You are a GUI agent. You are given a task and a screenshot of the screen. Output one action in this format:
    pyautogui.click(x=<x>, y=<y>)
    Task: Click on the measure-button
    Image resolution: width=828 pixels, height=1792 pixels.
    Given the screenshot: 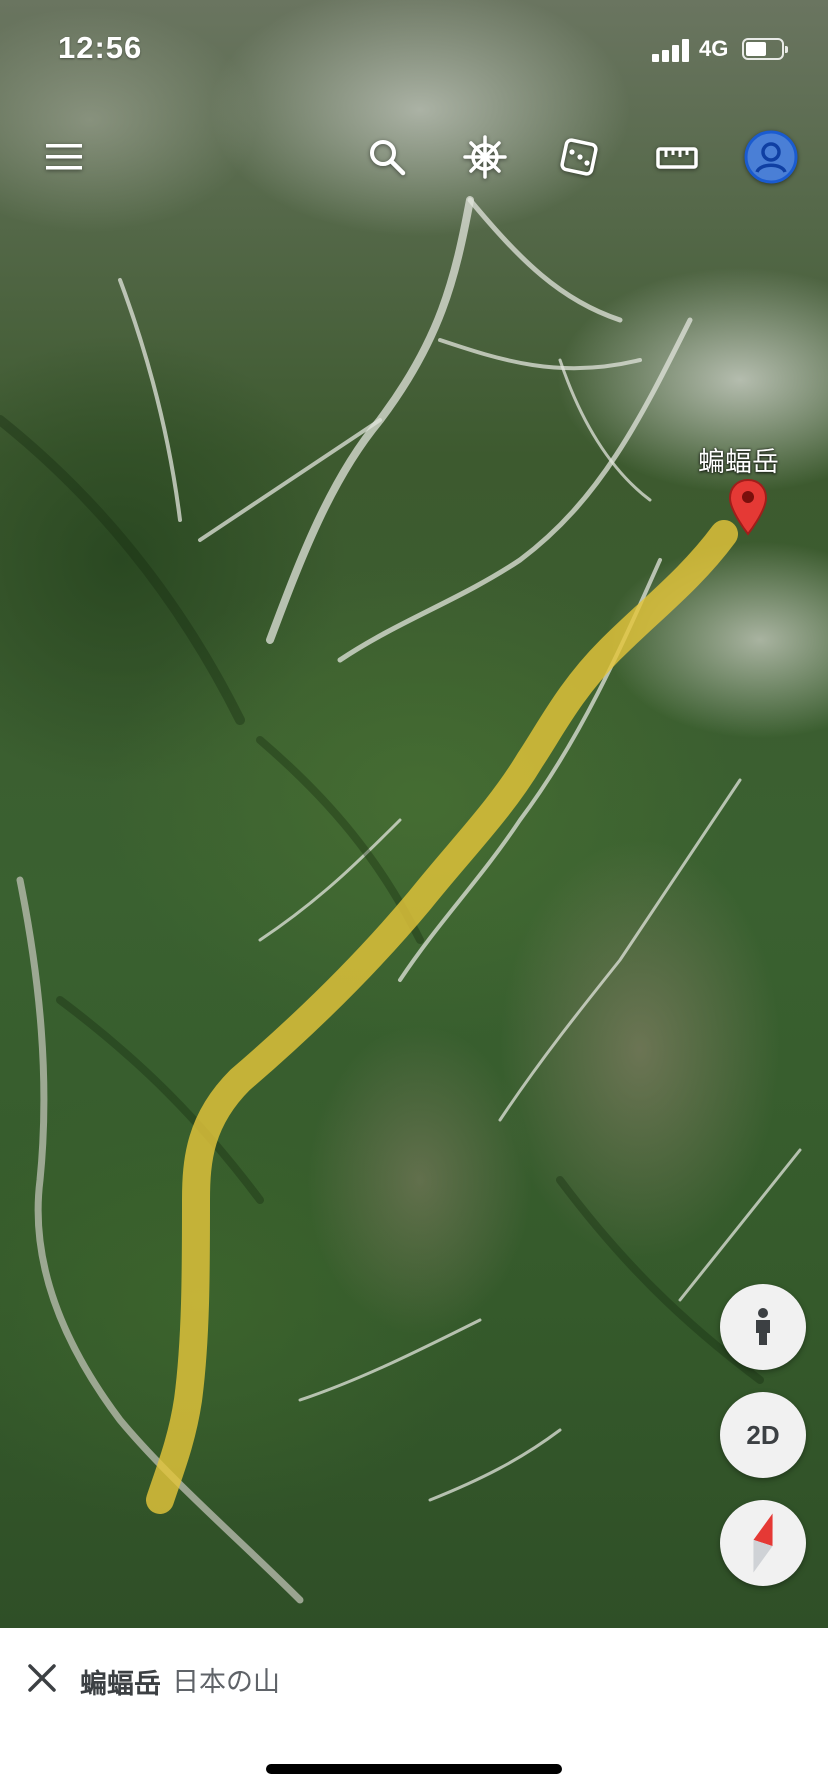 What is the action you would take?
    pyautogui.click(x=677, y=157)
    